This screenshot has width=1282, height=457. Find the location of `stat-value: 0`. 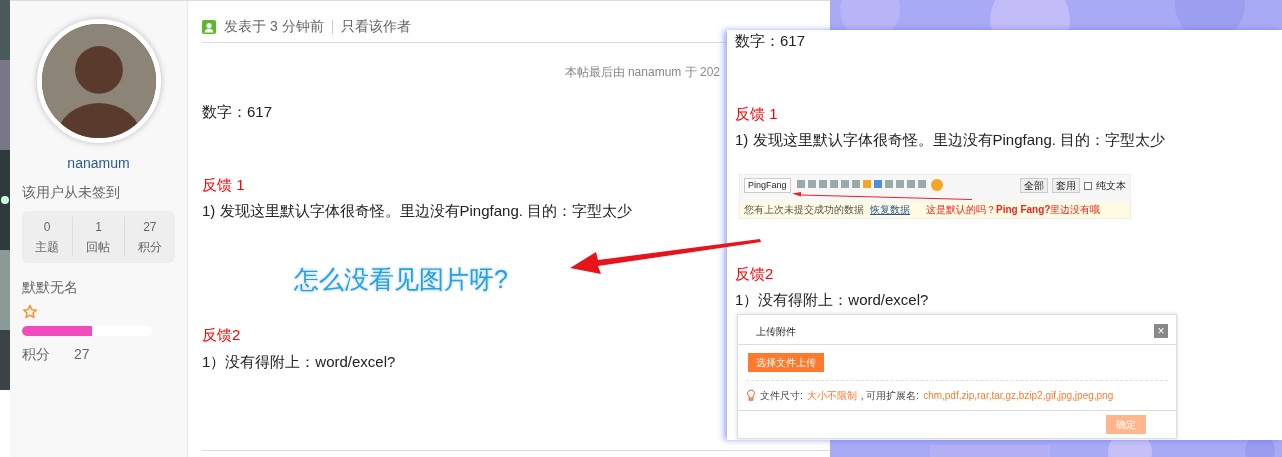

stat-value: 0 is located at coordinates (47, 227).